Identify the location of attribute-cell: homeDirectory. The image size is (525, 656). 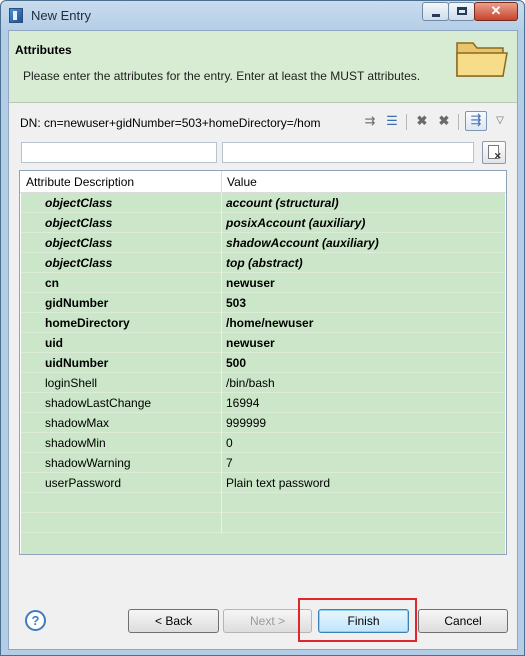
(130, 323).